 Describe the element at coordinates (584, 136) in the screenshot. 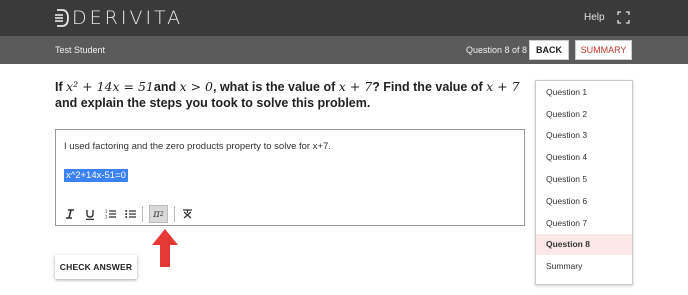

I see `nav-question-3: Question 3` at that location.